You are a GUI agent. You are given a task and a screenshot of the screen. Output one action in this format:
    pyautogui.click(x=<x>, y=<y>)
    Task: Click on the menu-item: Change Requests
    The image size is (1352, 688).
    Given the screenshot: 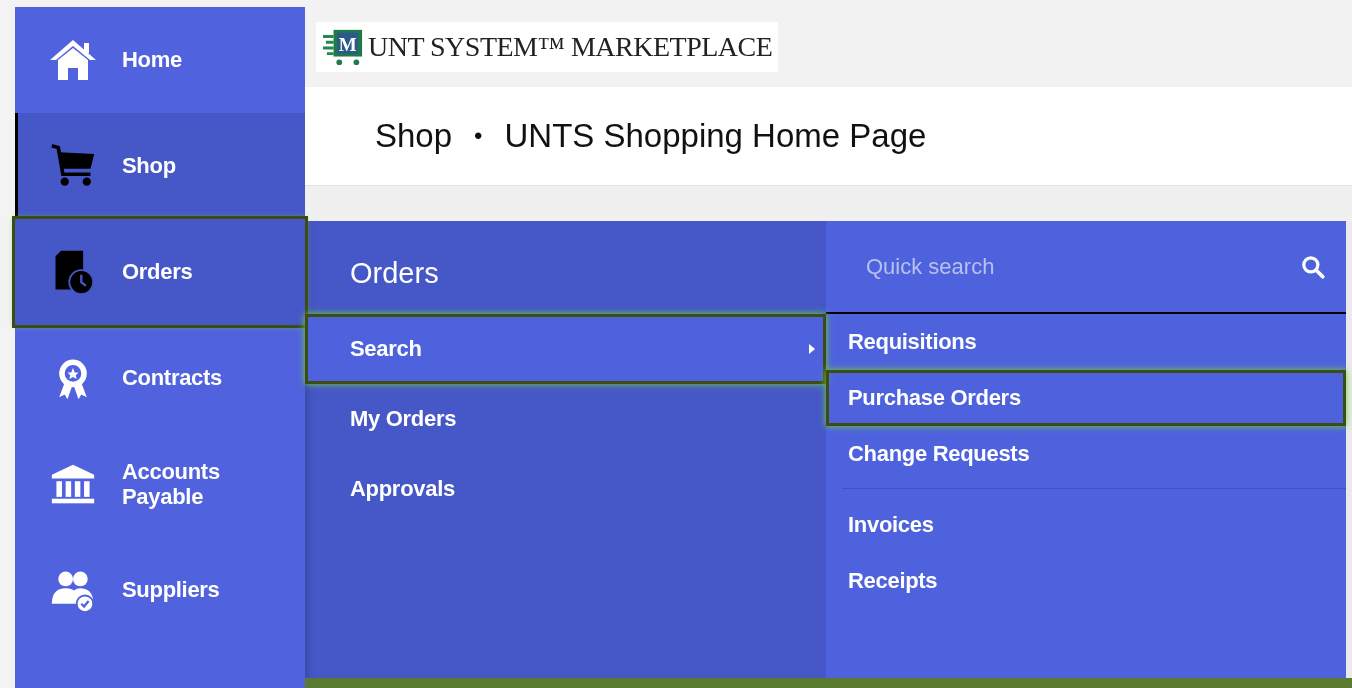 What is the action you would take?
    pyautogui.click(x=1086, y=454)
    